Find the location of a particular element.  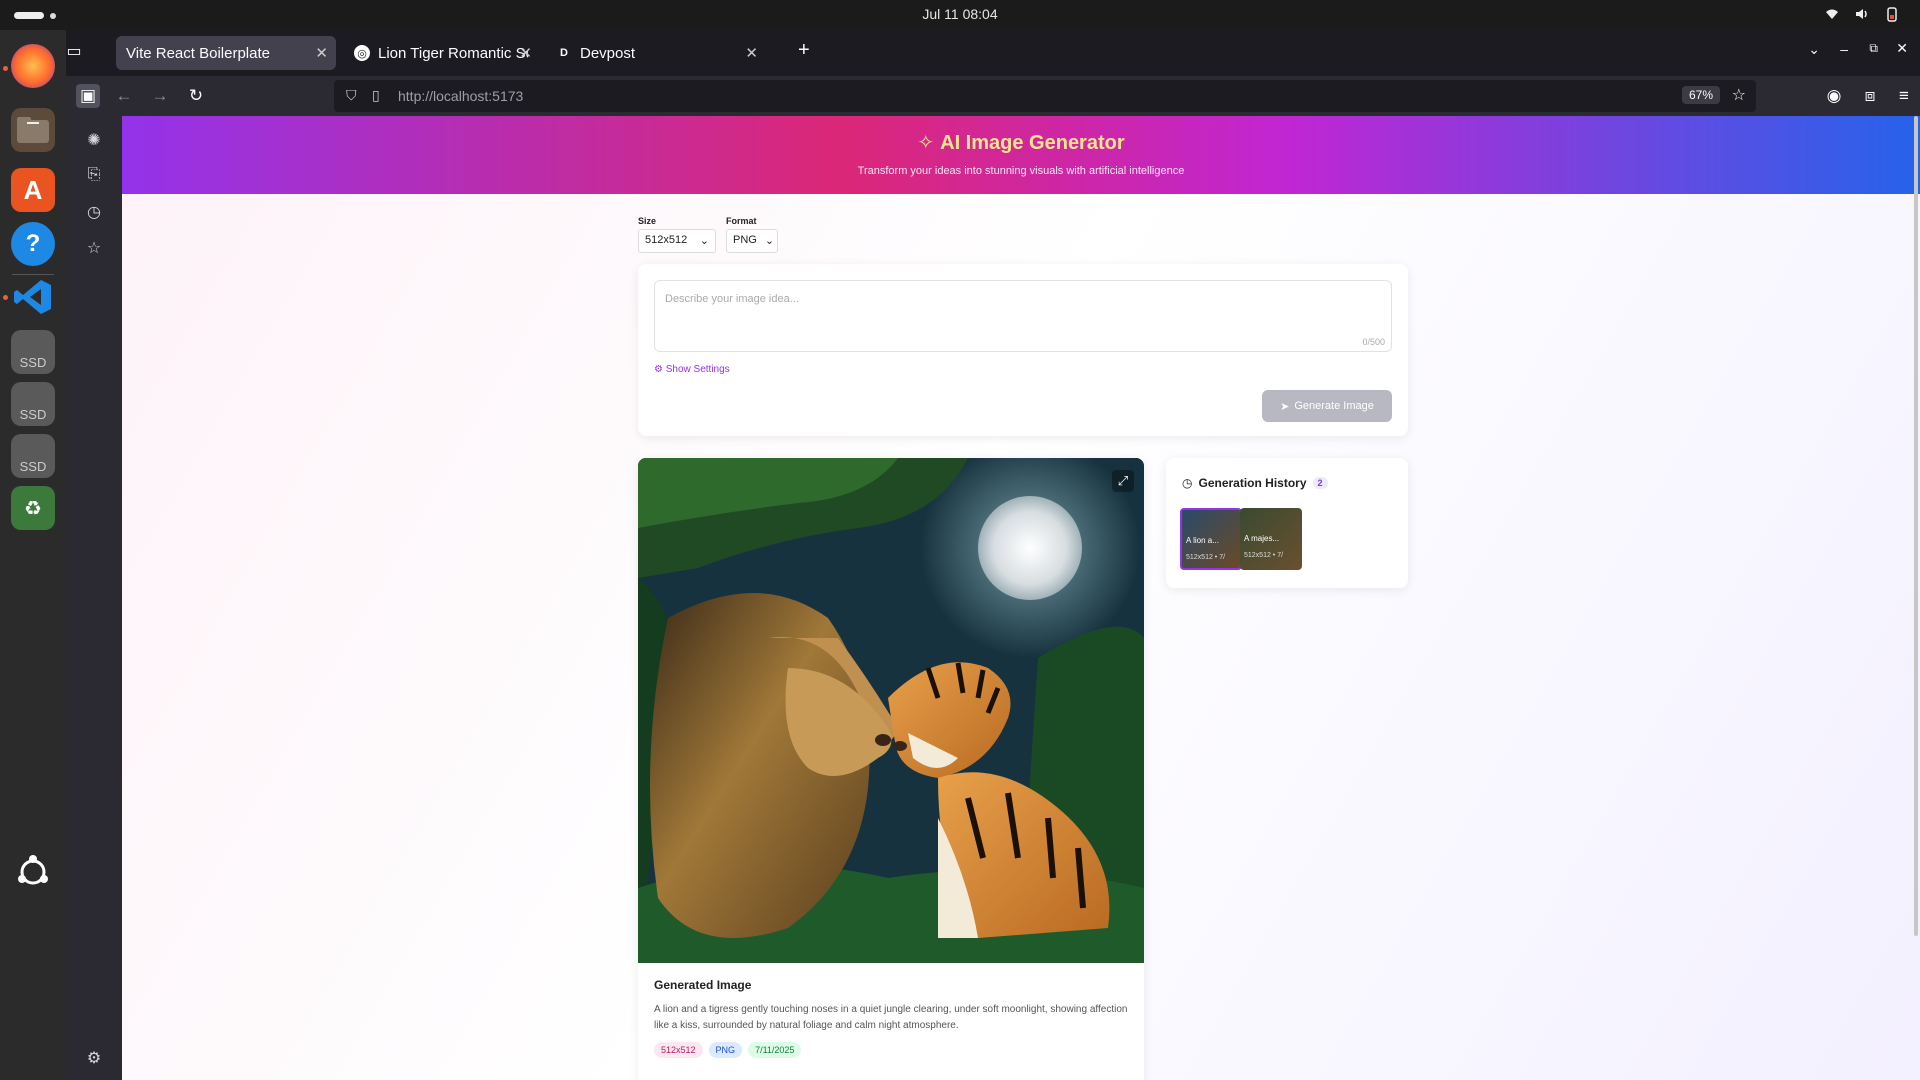

expand-icon: ⤢ is located at coordinates (1123, 481).